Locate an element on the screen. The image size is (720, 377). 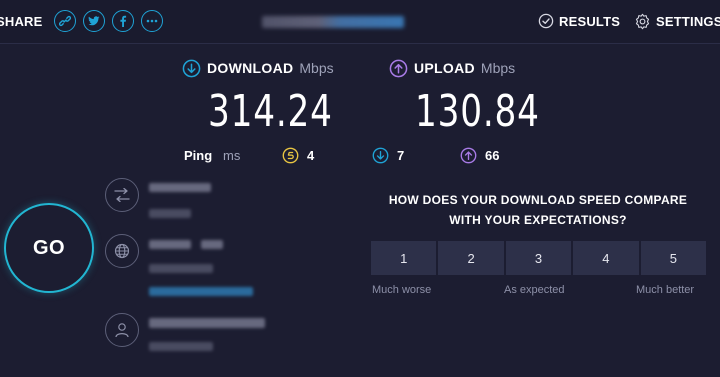
rating-option-2: 2 is located at coordinates (471, 258).